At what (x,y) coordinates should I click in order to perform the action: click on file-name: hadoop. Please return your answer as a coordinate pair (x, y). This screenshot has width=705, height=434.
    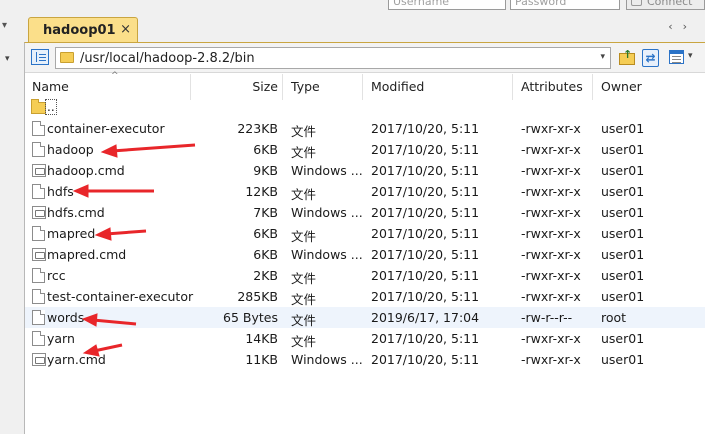
    Looking at the image, I should click on (70, 149).